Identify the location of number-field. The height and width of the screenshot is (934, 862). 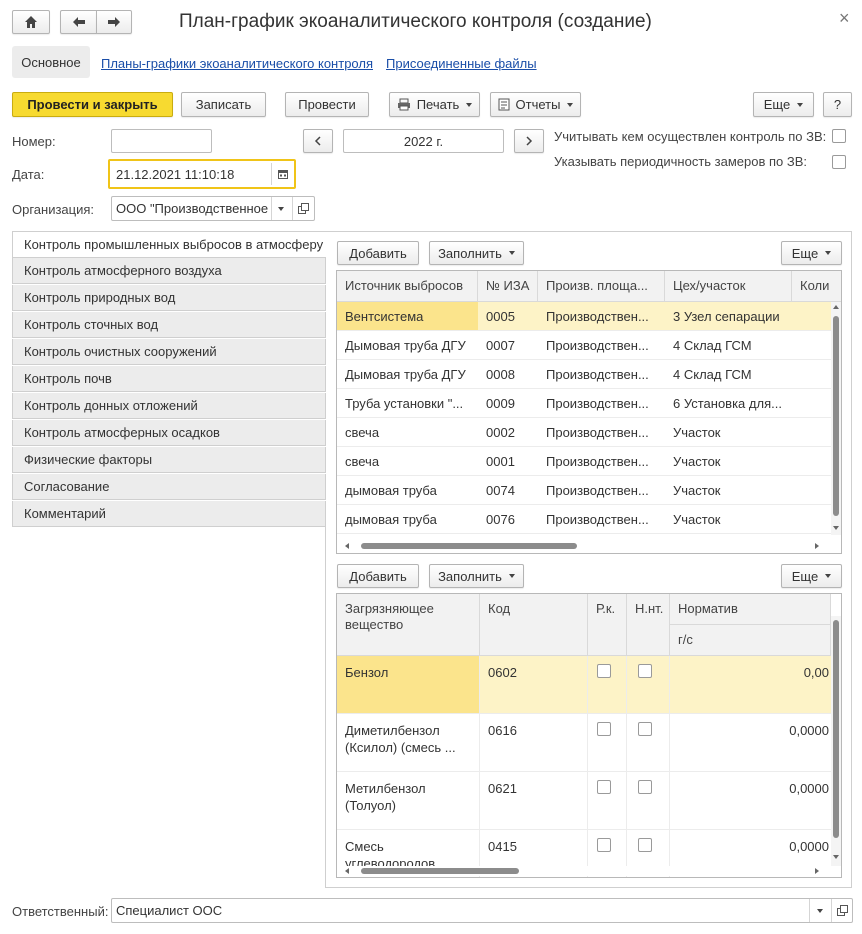
(161, 141).